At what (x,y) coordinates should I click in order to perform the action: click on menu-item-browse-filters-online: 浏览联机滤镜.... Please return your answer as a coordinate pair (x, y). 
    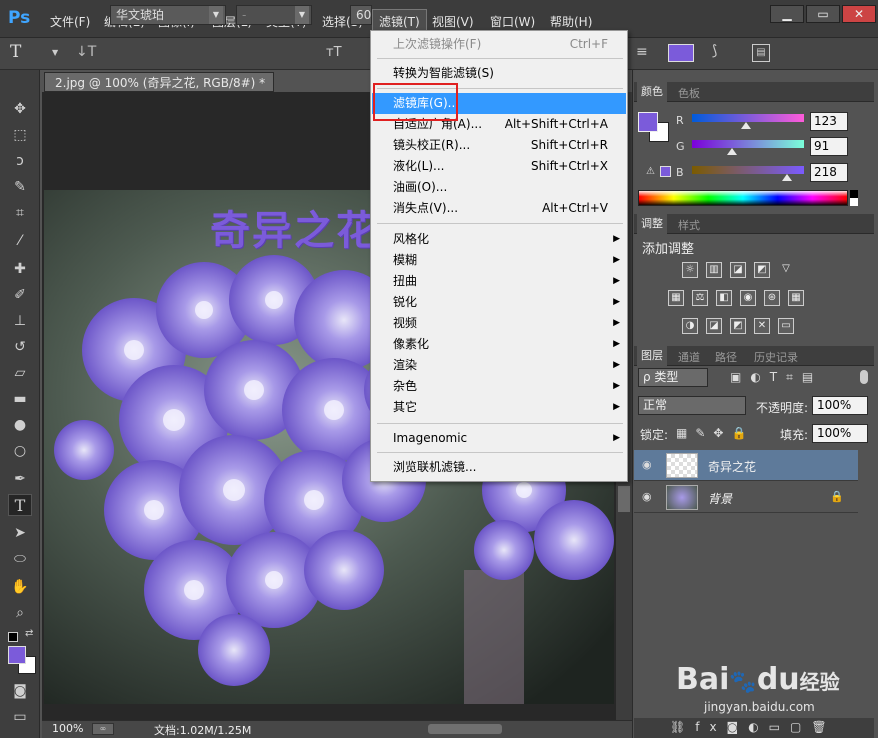
    Looking at the image, I should click on (499, 467).